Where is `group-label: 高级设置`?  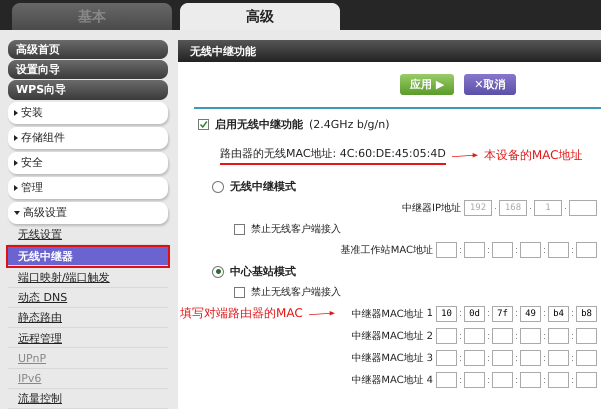
group-label: 高级设置 is located at coordinates (45, 212).